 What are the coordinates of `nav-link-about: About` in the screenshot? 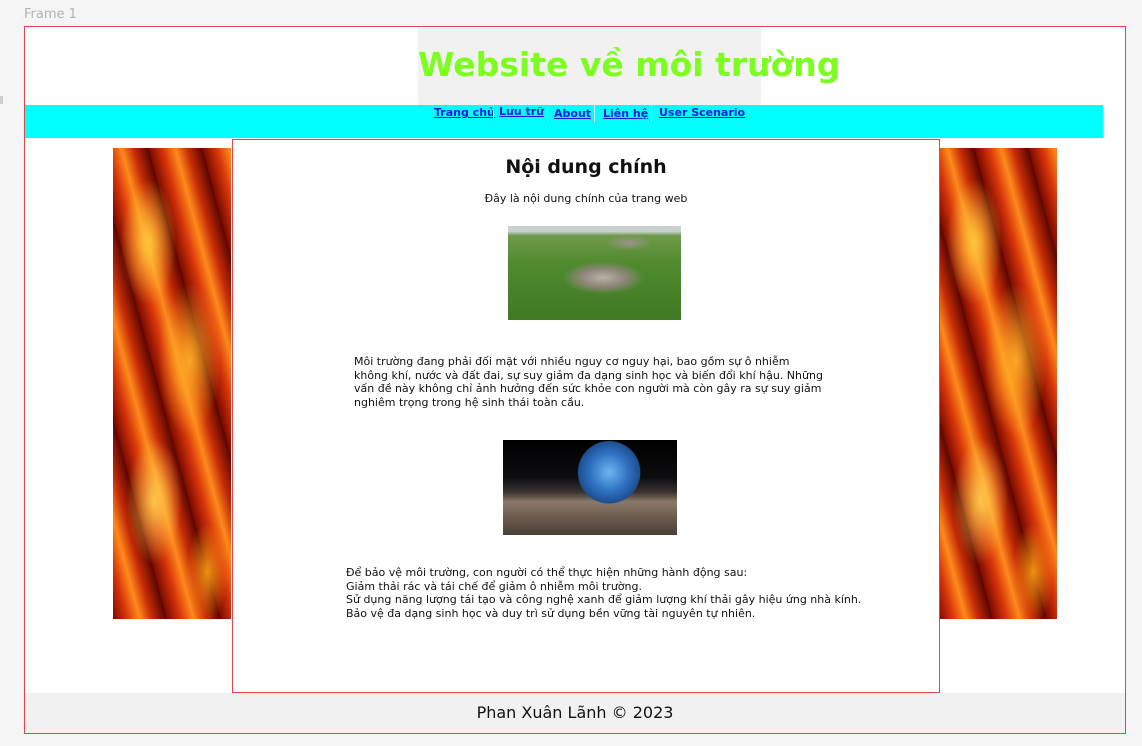 It's located at (572, 113).